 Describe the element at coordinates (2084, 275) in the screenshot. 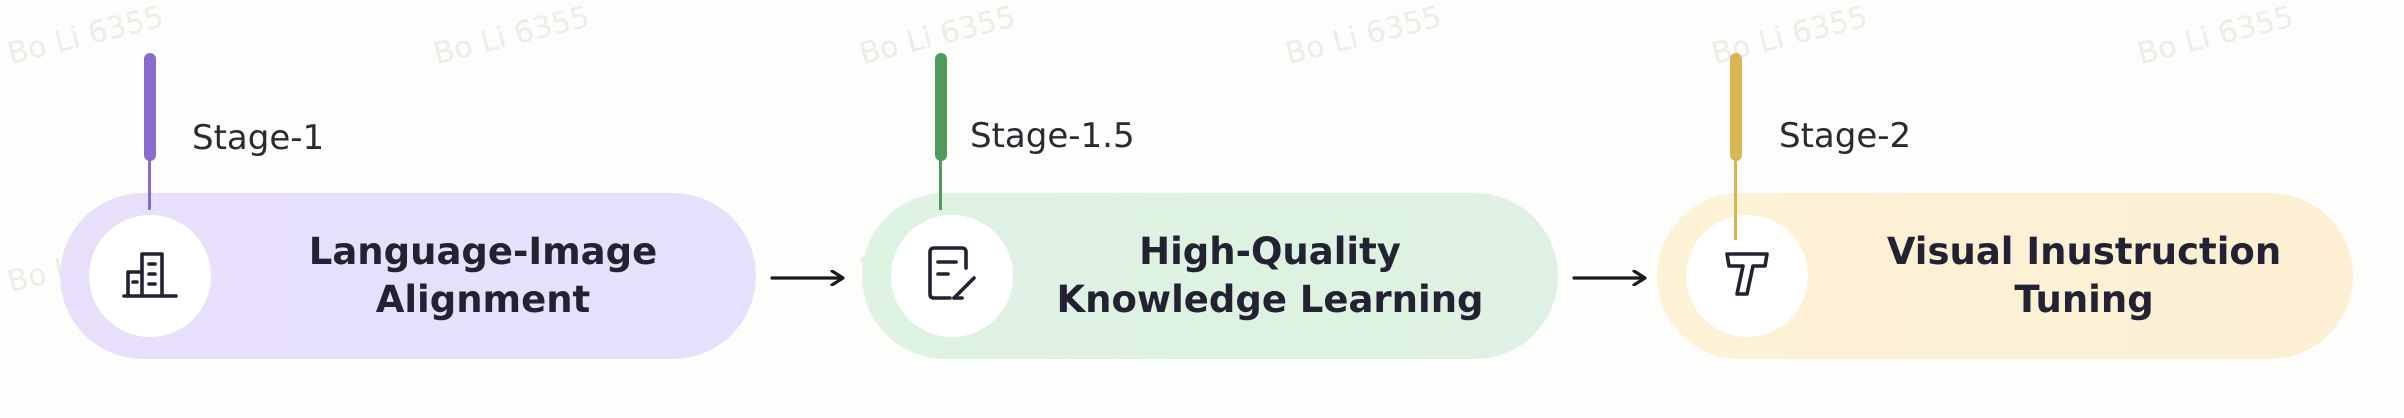

I see `stage-2-title: Visual Inustruction Tuning` at that location.